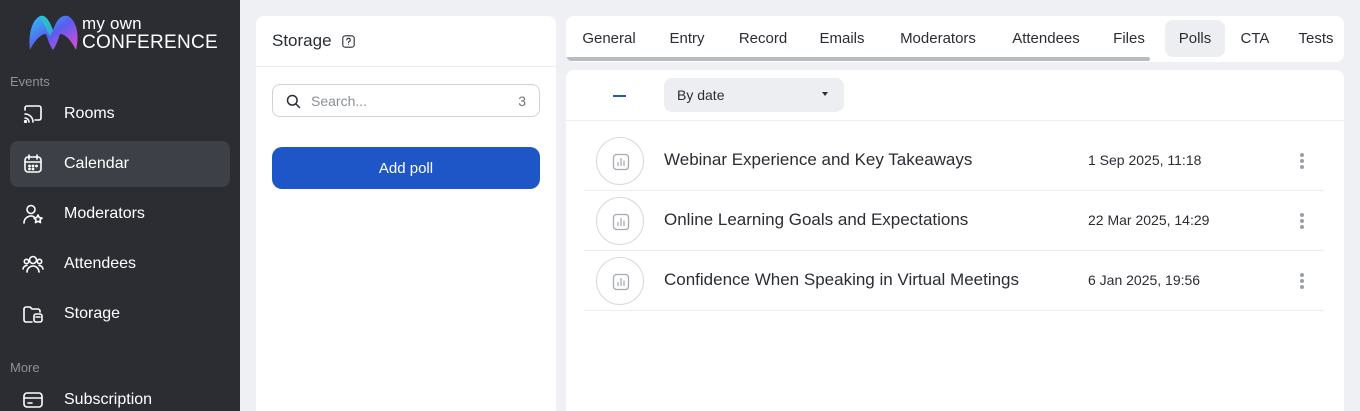 This screenshot has width=1360, height=411. Describe the element at coordinates (33, 214) in the screenshot. I see `user-star-icon` at that location.